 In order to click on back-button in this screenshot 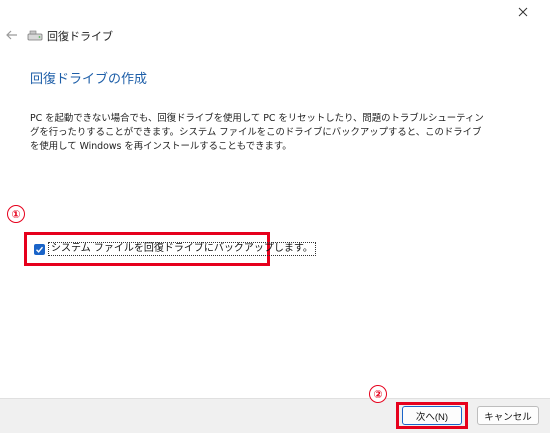, I will do `click(12, 35)`.